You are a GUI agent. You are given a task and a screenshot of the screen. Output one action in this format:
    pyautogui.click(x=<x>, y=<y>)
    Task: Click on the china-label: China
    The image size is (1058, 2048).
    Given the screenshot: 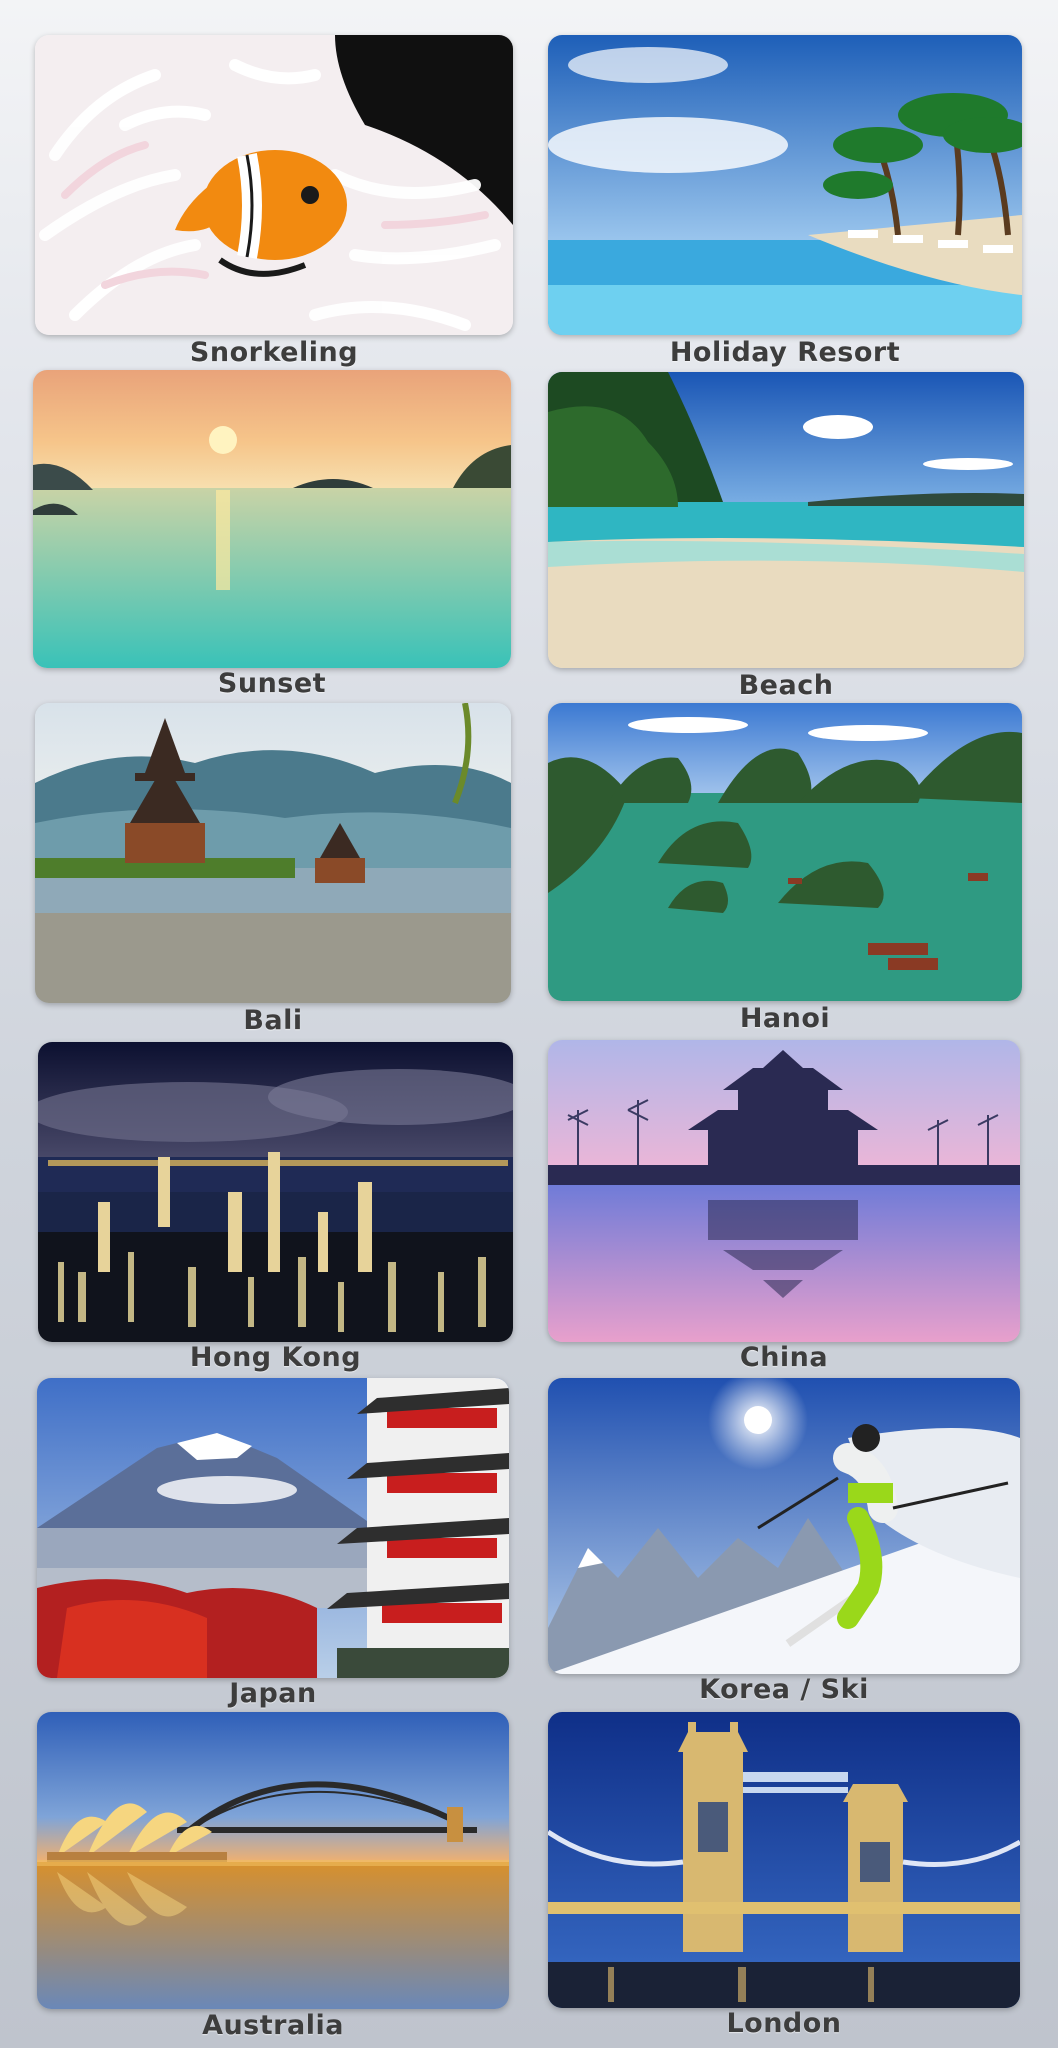 What is the action you would take?
    pyautogui.click(x=784, y=1357)
    